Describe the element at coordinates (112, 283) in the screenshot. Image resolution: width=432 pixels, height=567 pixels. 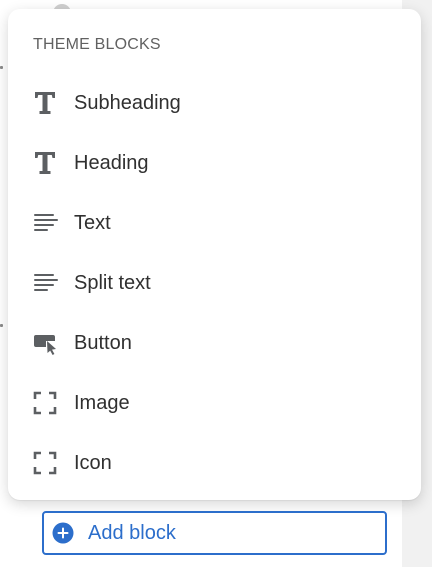
I see `block-option-label: Split text` at that location.